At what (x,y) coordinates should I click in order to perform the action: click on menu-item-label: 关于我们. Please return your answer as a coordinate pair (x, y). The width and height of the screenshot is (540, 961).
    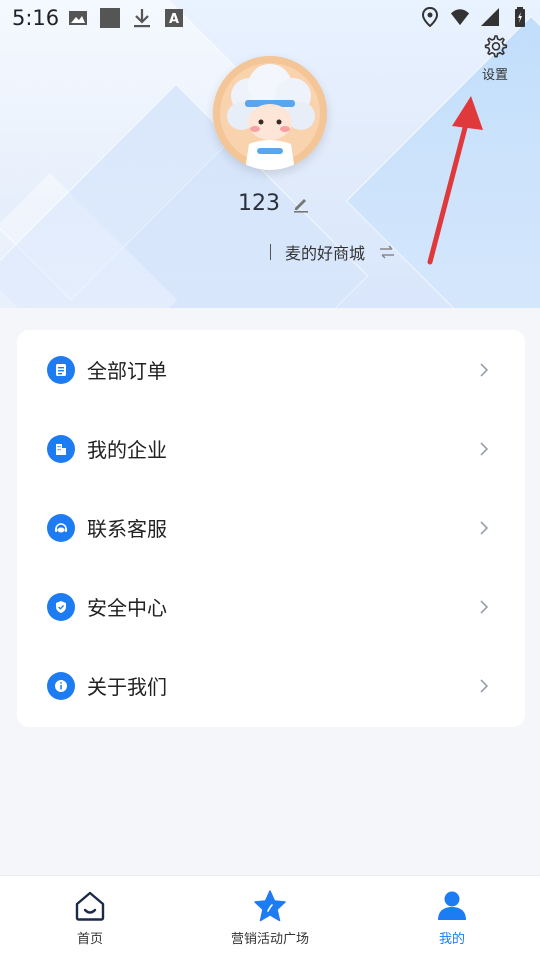
    Looking at the image, I should click on (127, 687).